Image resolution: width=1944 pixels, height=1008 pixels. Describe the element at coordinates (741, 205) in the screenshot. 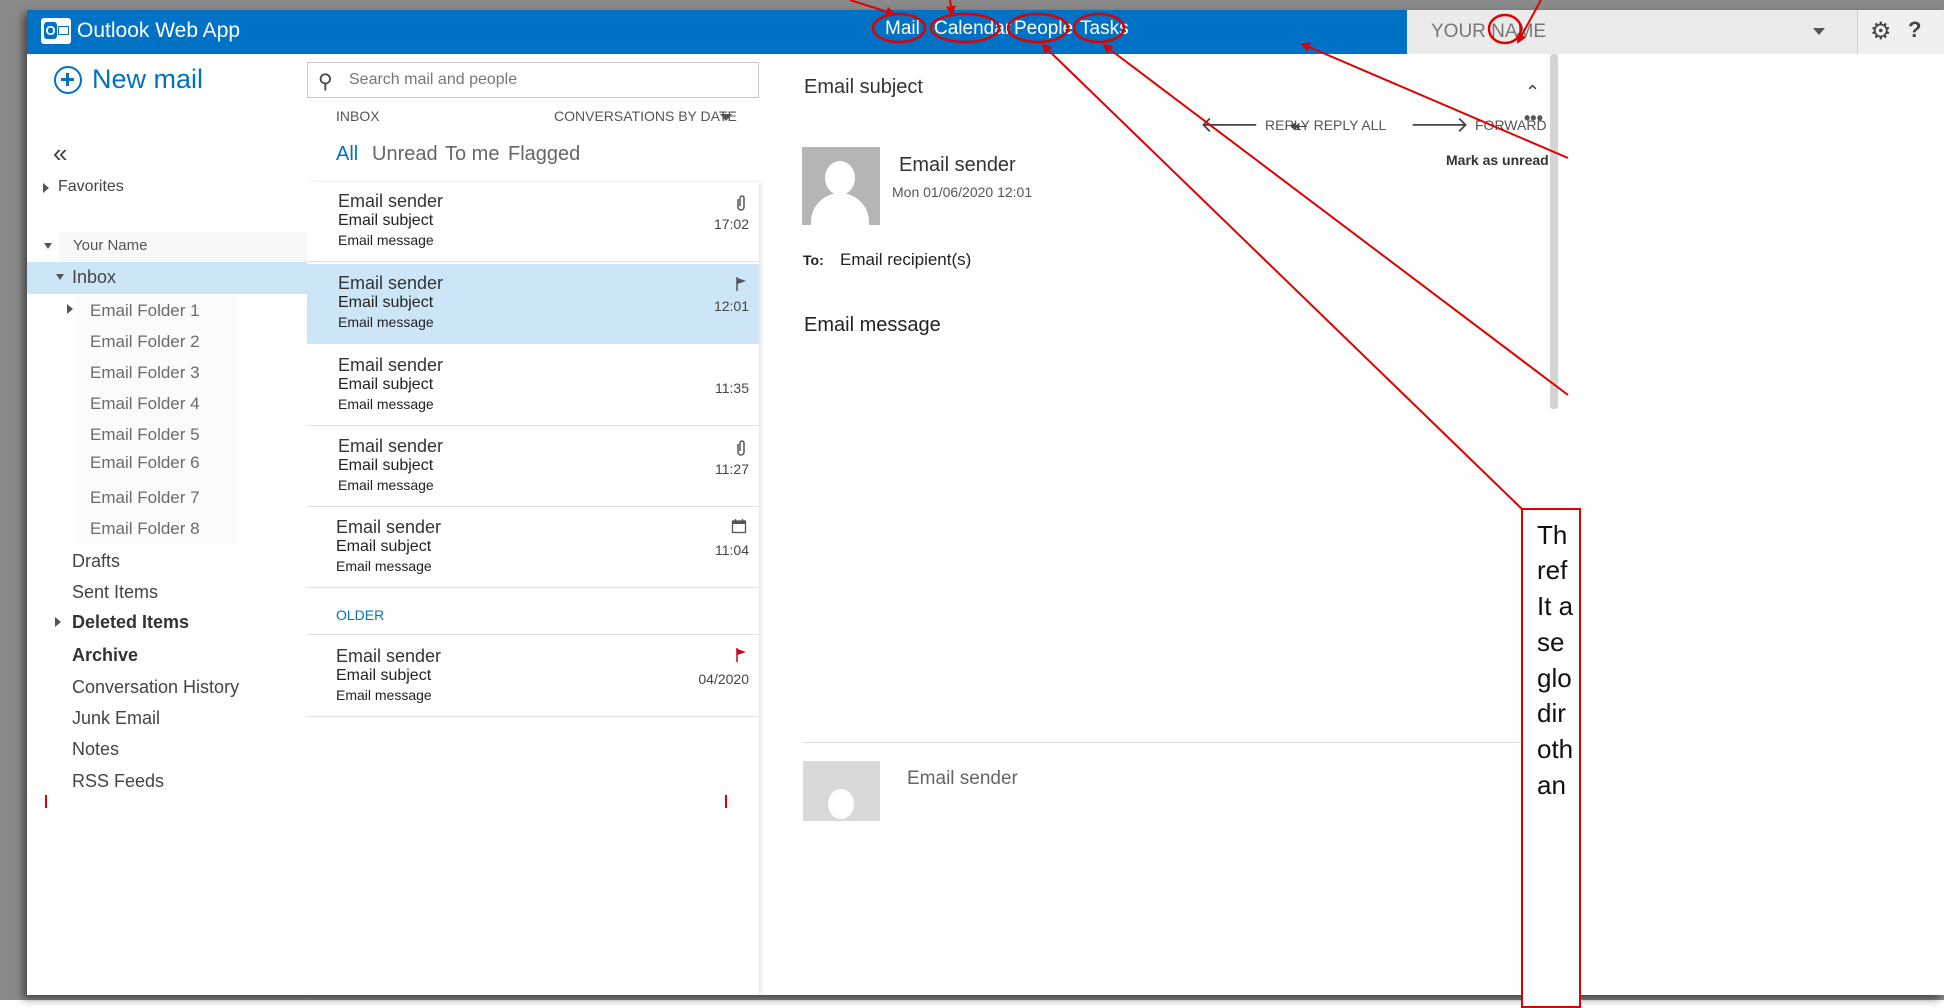

I see `paperclip-icon` at that location.